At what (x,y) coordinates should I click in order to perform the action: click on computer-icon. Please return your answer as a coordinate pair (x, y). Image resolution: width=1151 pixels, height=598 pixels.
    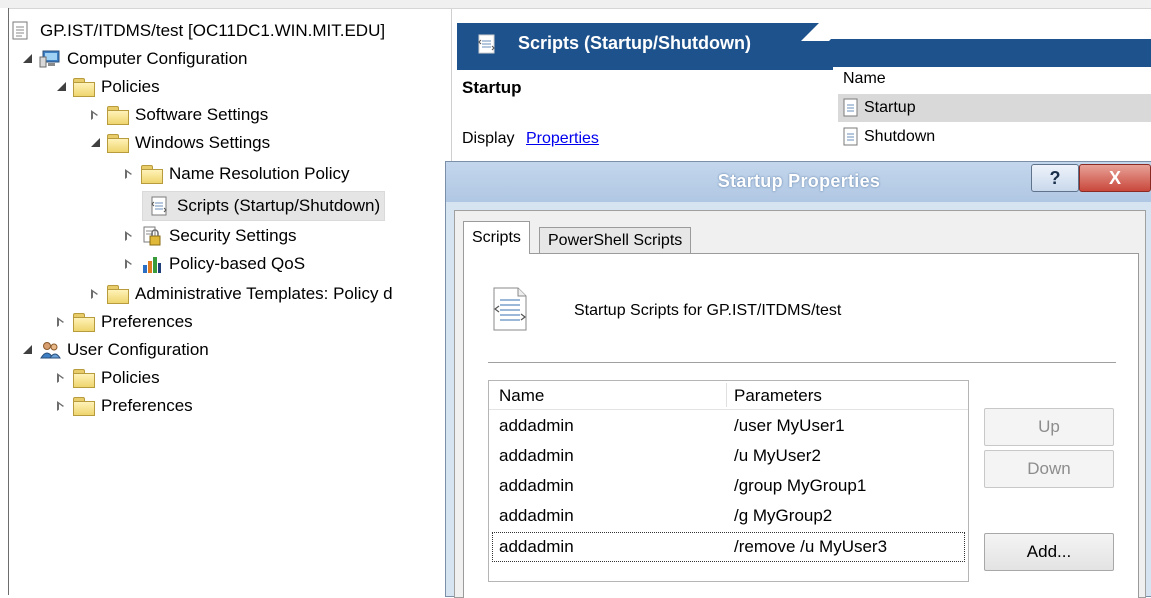
    Looking at the image, I should click on (50, 59).